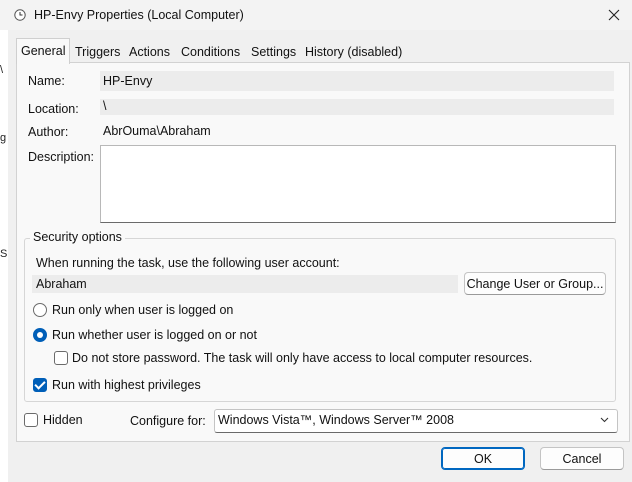 The width and height of the screenshot is (632, 482). Describe the element at coordinates (31, 420) in the screenshot. I see `checkbox-hidden` at that location.